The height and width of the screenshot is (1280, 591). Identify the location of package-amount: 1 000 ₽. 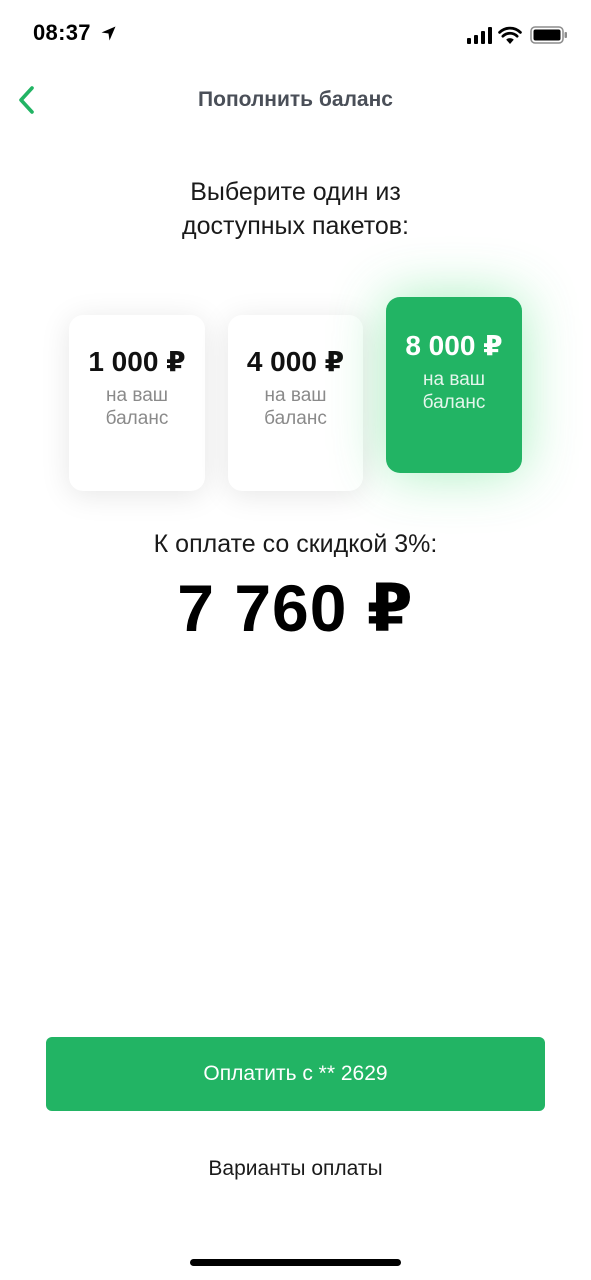
(137, 361).